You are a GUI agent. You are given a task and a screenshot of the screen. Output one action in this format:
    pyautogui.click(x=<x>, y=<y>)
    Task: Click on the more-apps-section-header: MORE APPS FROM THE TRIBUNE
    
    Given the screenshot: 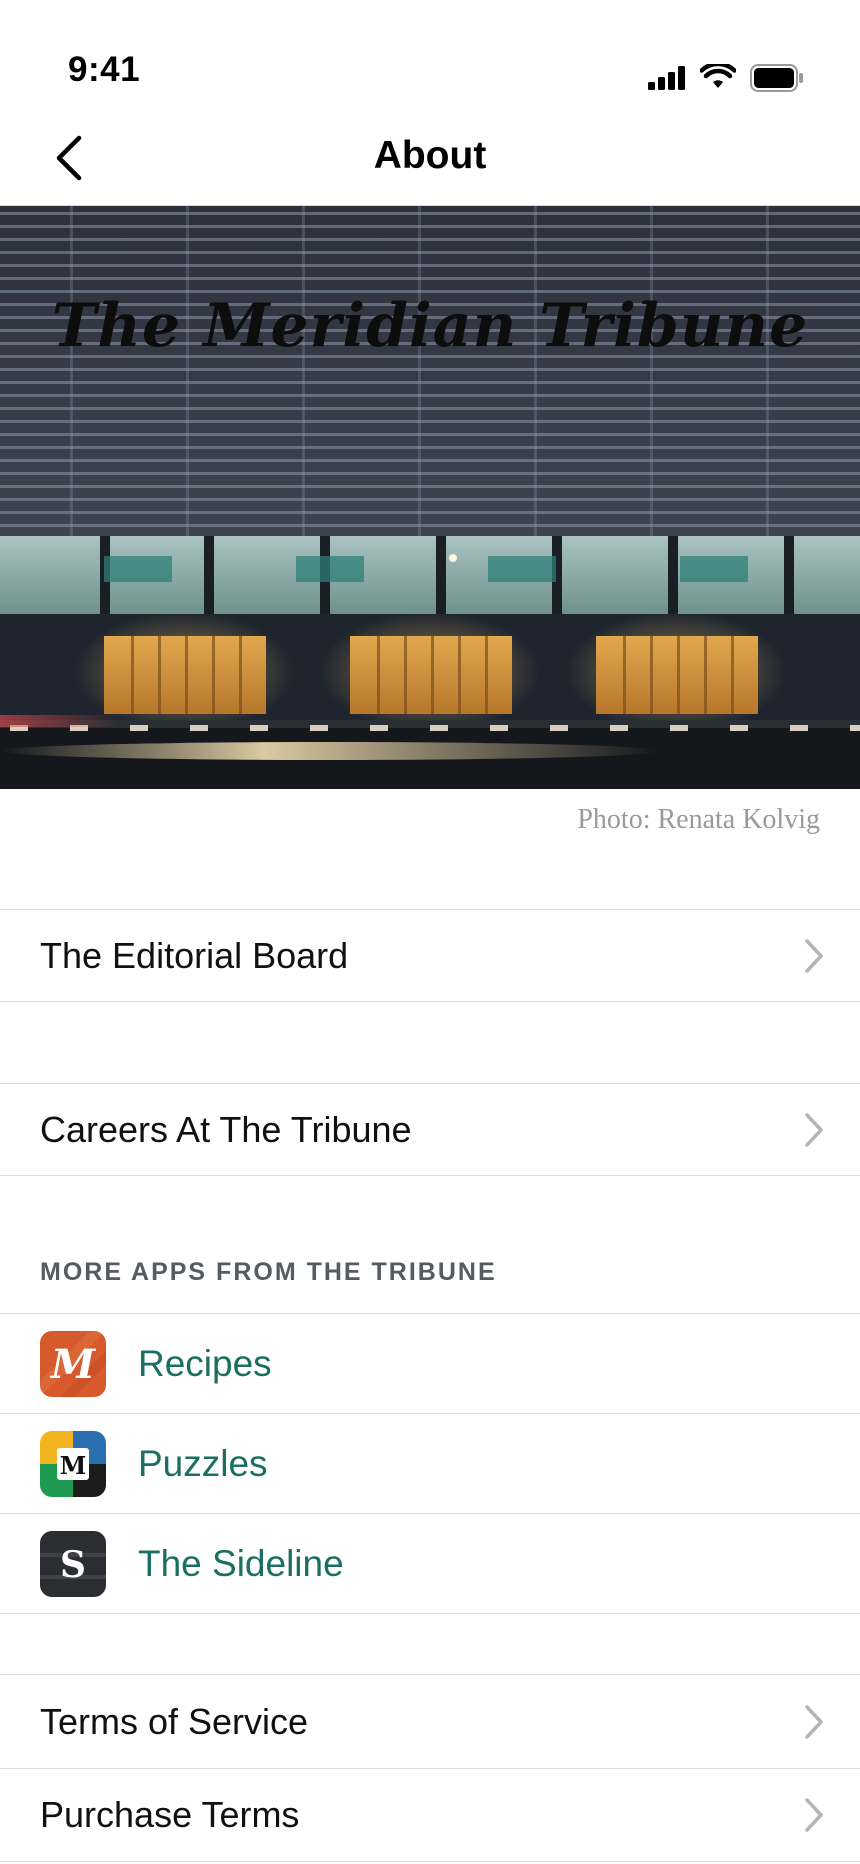 What is the action you would take?
    pyautogui.click(x=268, y=1272)
    